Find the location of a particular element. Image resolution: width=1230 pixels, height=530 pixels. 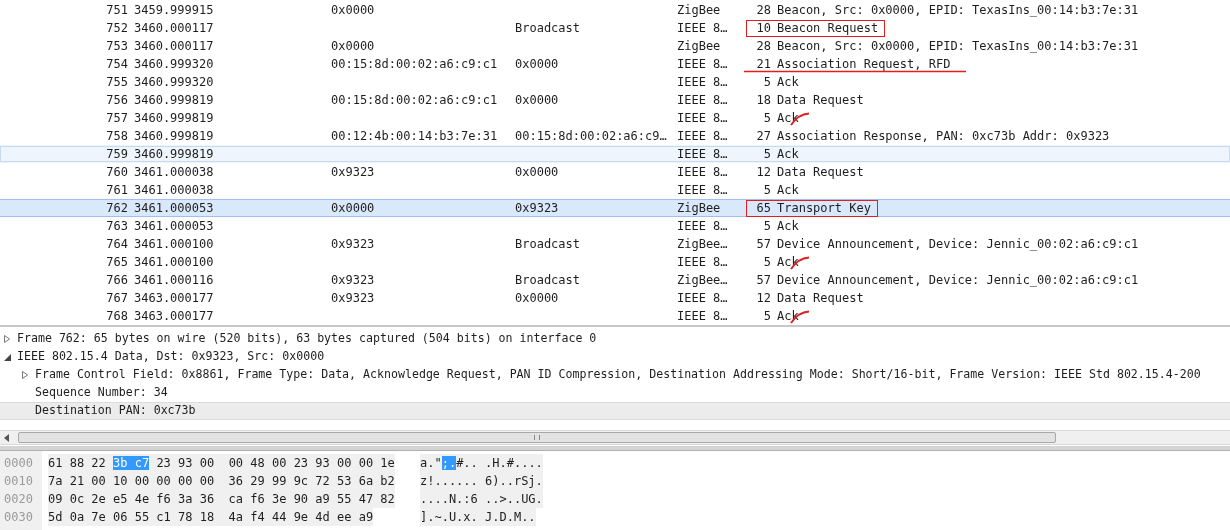

table-cell-text: 751 is located at coordinates (116, 10).